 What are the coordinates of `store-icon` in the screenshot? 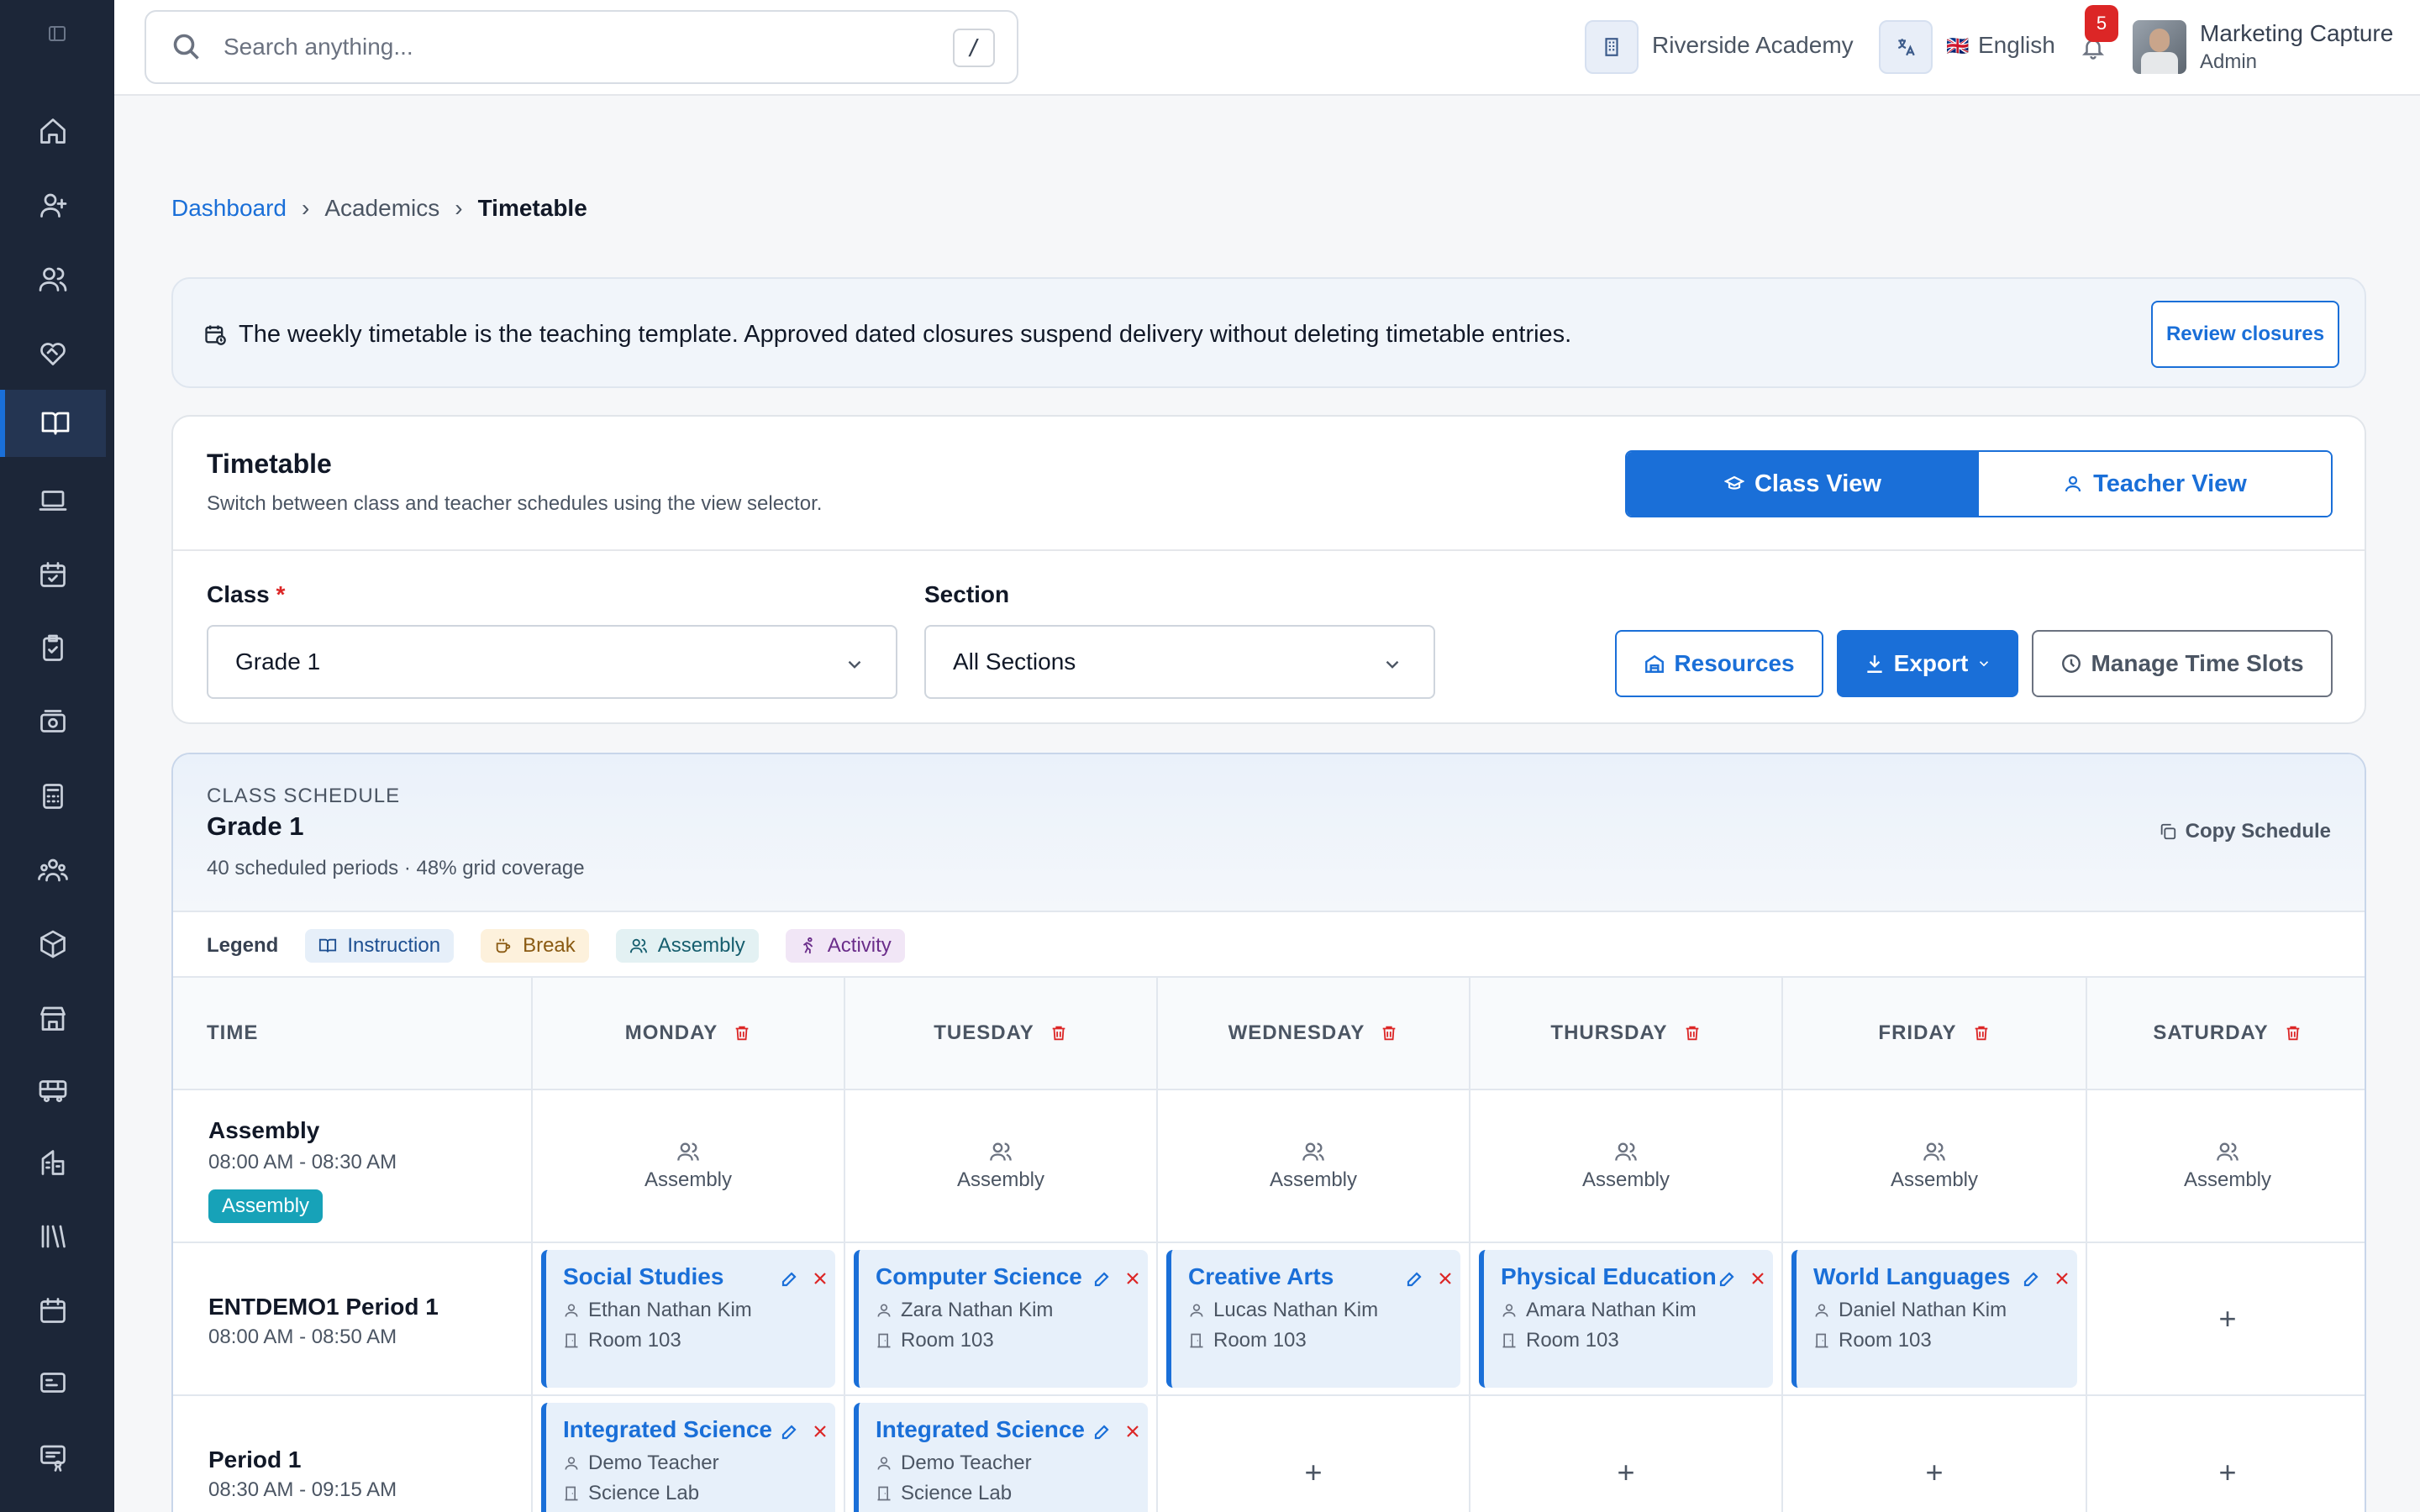 It's located at (53, 1018).